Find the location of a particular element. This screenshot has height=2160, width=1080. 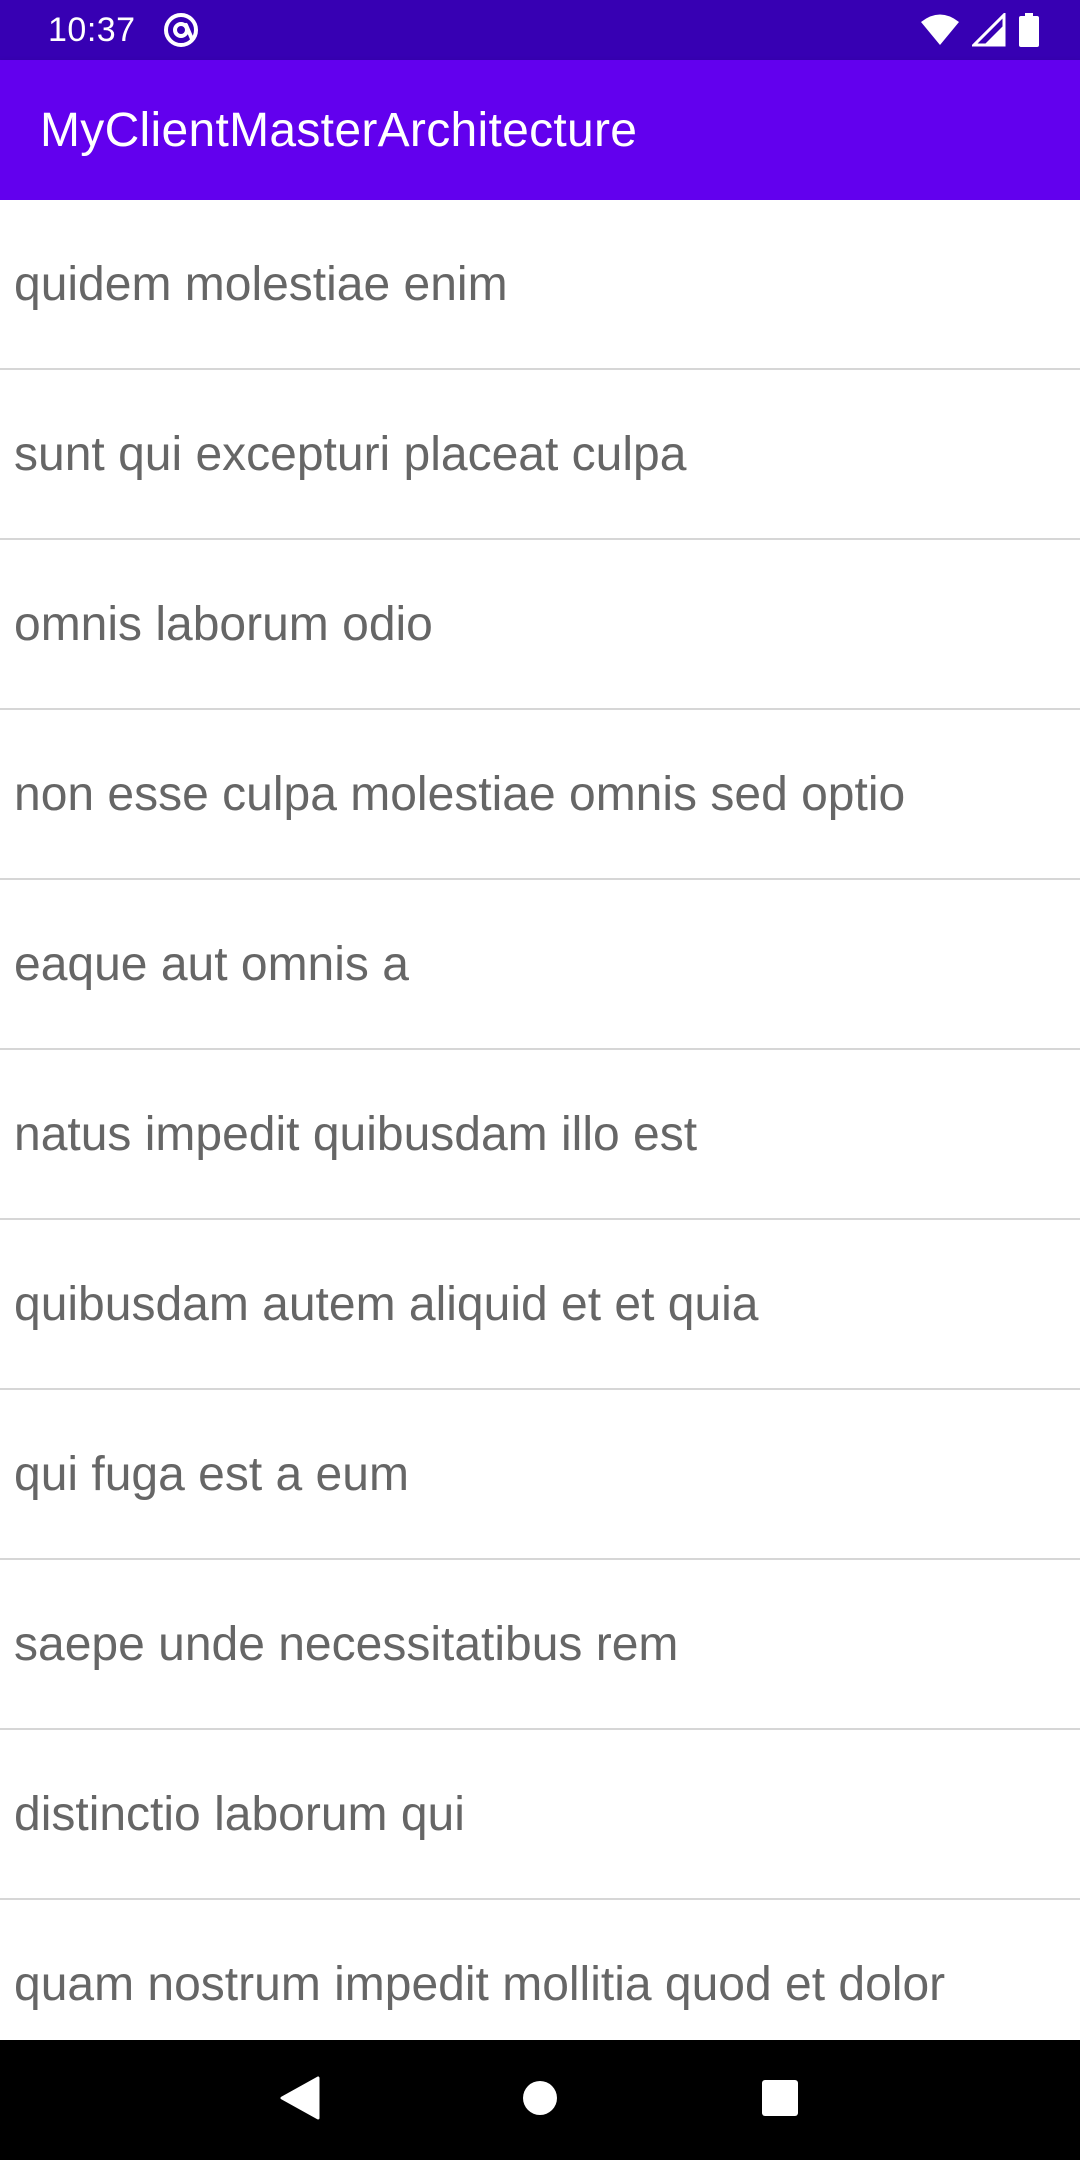

list-item: natus impedit quibusdam illo est is located at coordinates (540, 1135).